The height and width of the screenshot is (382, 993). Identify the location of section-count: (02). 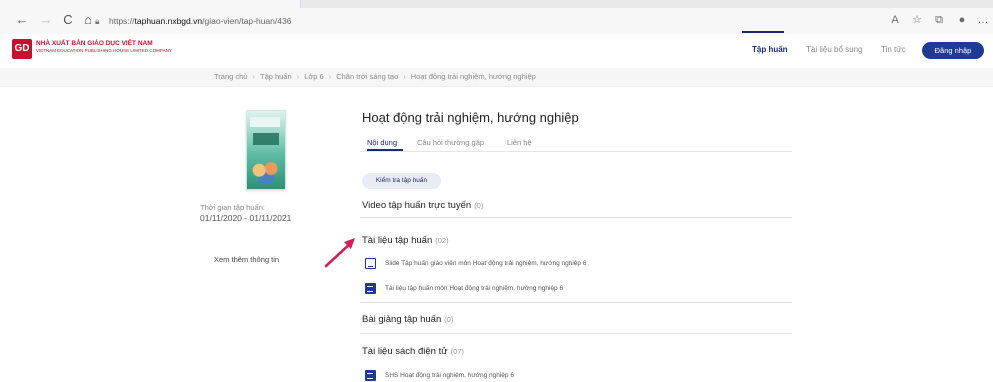
(442, 240).